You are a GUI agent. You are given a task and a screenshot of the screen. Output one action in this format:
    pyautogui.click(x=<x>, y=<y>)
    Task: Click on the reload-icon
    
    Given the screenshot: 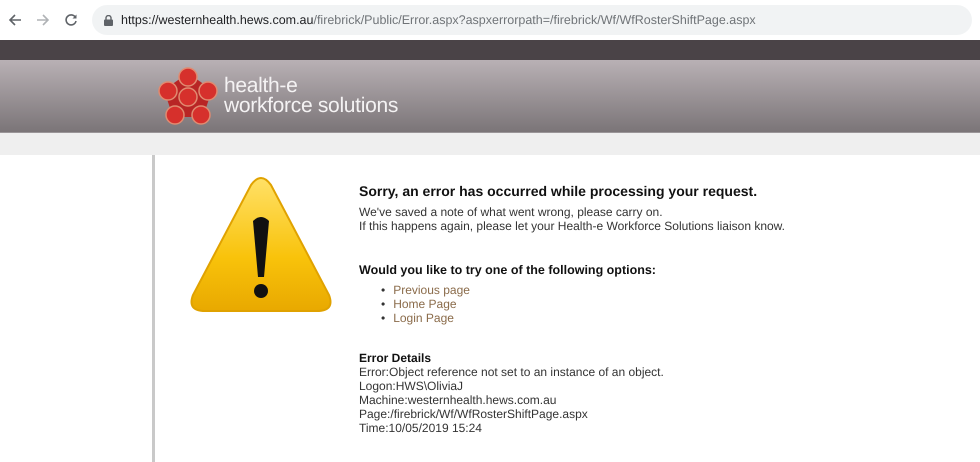 What is the action you would take?
    pyautogui.click(x=71, y=20)
    